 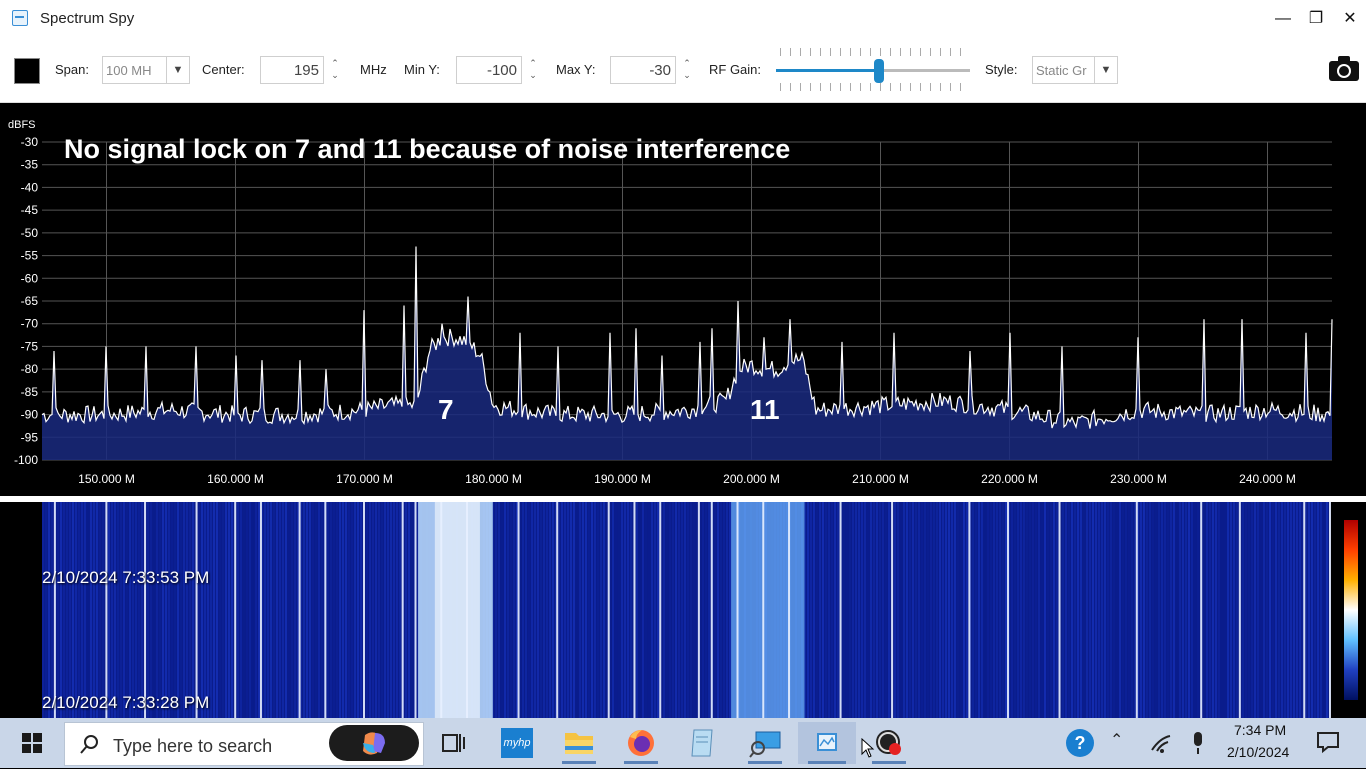 I want to click on miny-stepper: ⌃ ⌄, so click(x=533, y=70).